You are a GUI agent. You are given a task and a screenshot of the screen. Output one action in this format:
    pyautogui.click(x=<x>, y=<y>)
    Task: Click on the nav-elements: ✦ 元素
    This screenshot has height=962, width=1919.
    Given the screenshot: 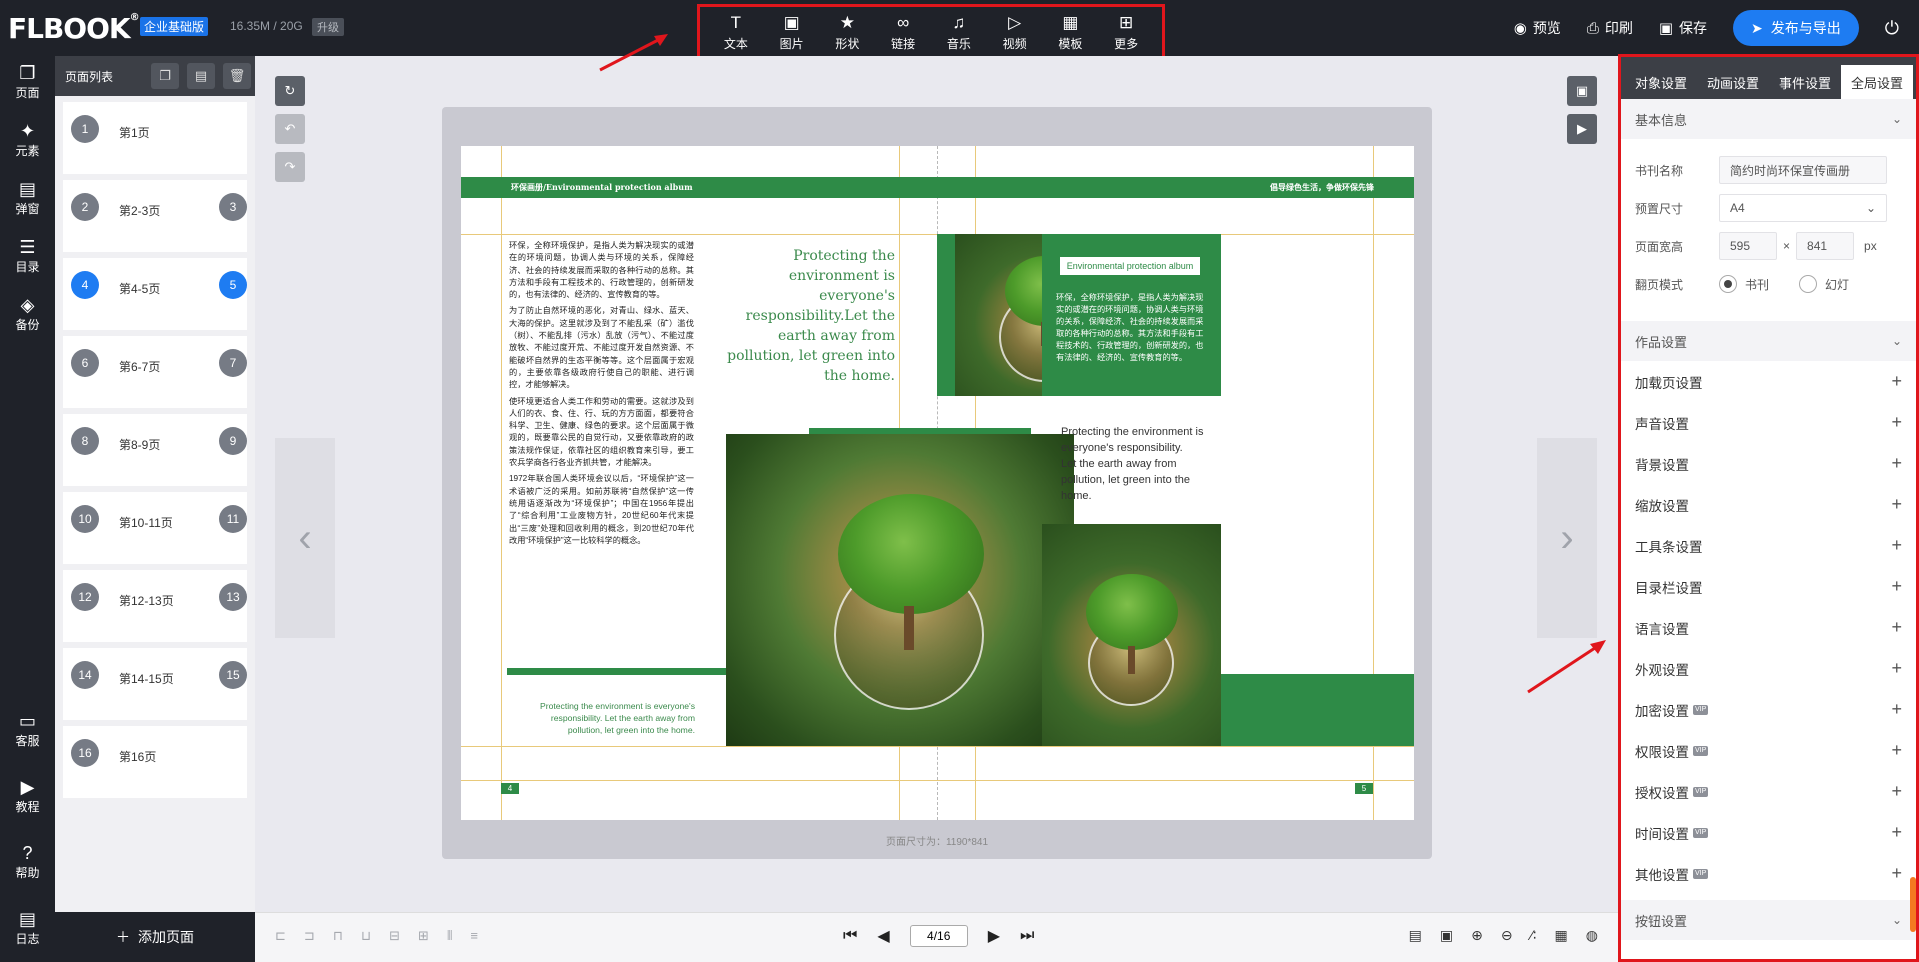 What is the action you would take?
    pyautogui.click(x=27, y=139)
    